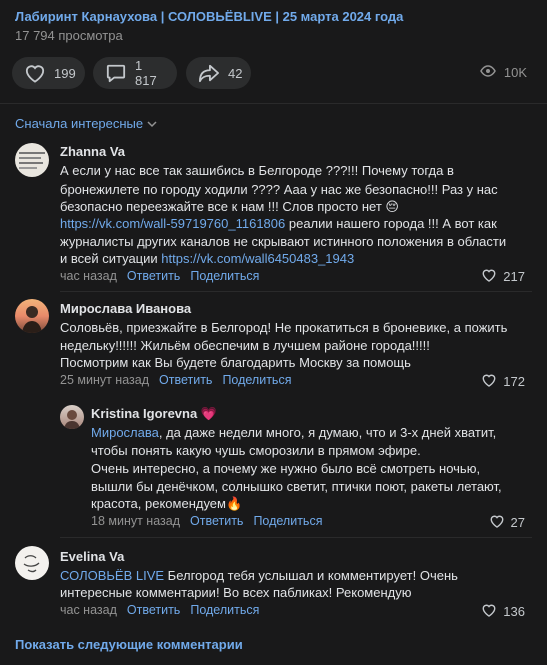 The image size is (547, 665). Describe the element at coordinates (144, 413) in the screenshot. I see `comment-author-name: Kristina Igorevna` at that location.